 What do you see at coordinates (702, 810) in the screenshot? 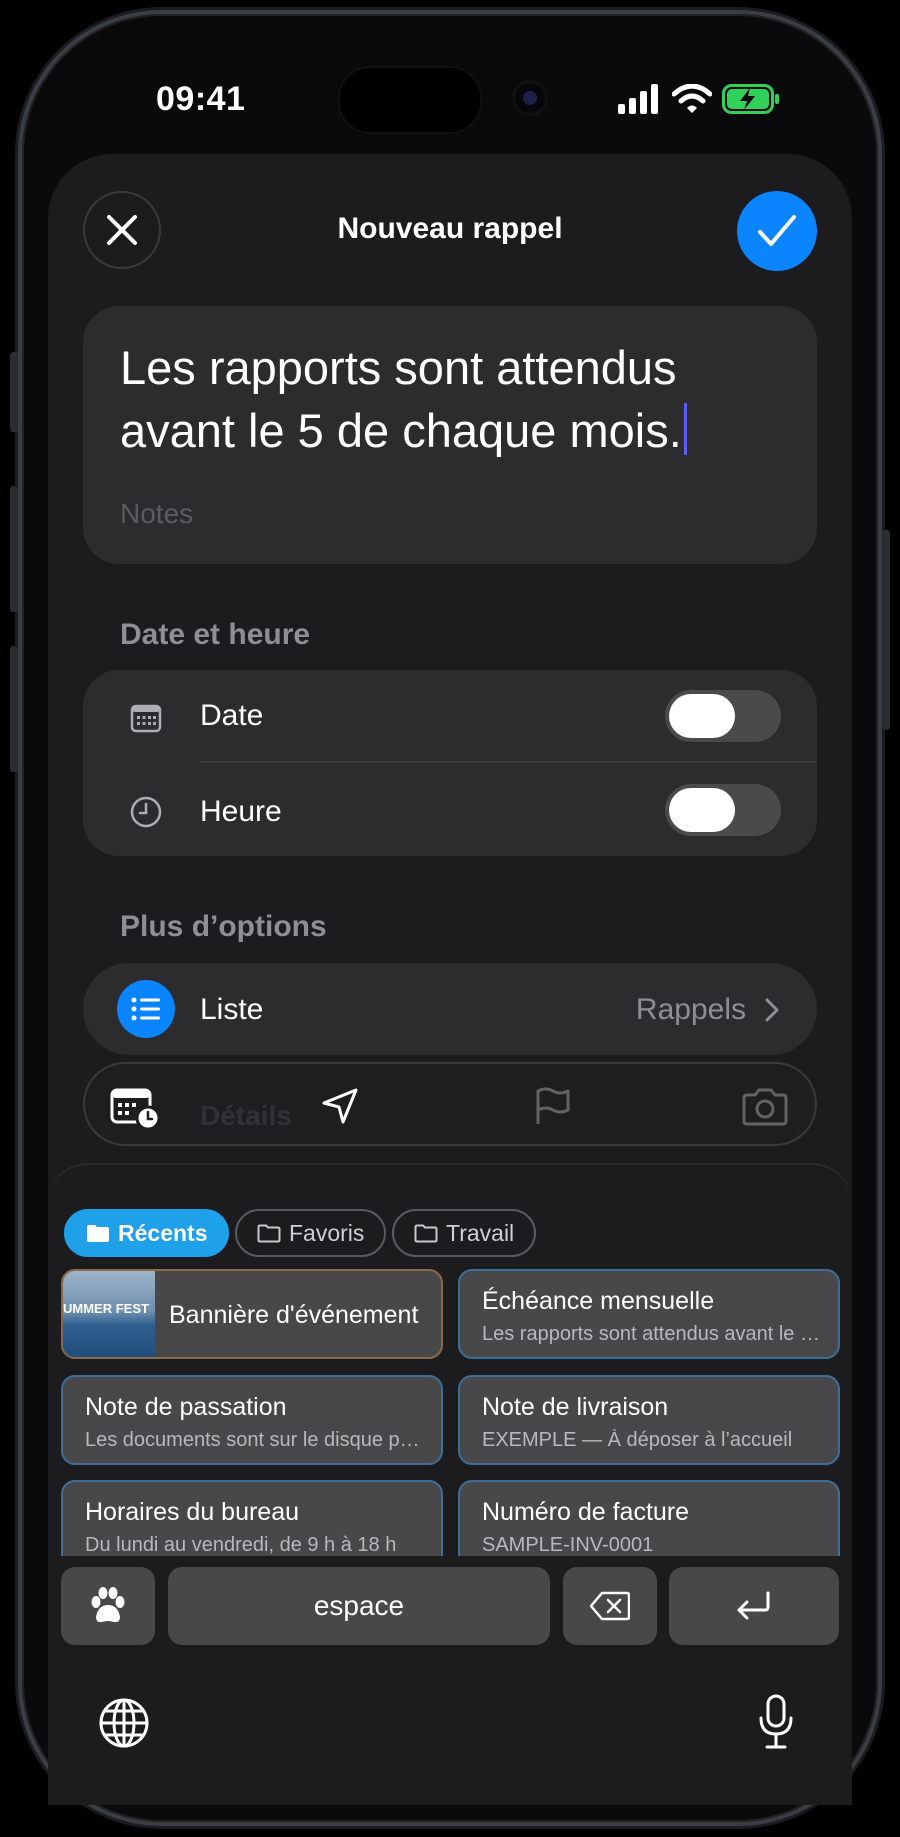
I see `time-toggle-knob` at bounding box center [702, 810].